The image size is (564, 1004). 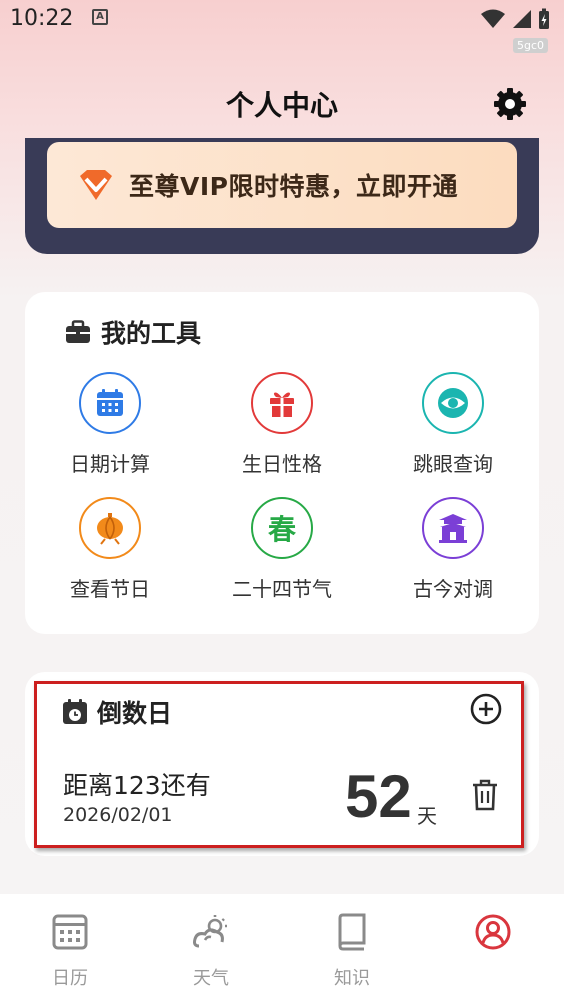 What do you see at coordinates (70, 978) in the screenshot?
I see `nav-label: 日历` at bounding box center [70, 978].